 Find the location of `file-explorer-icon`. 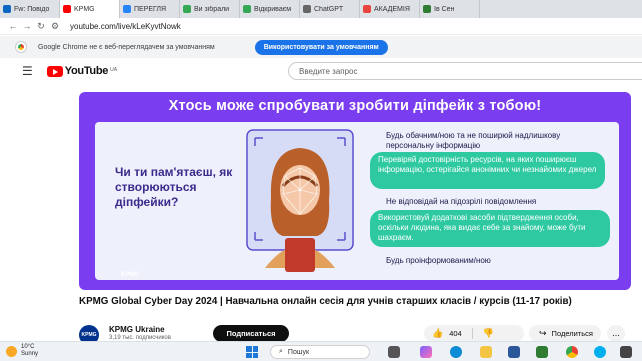

file-explorer-icon is located at coordinates (486, 352).